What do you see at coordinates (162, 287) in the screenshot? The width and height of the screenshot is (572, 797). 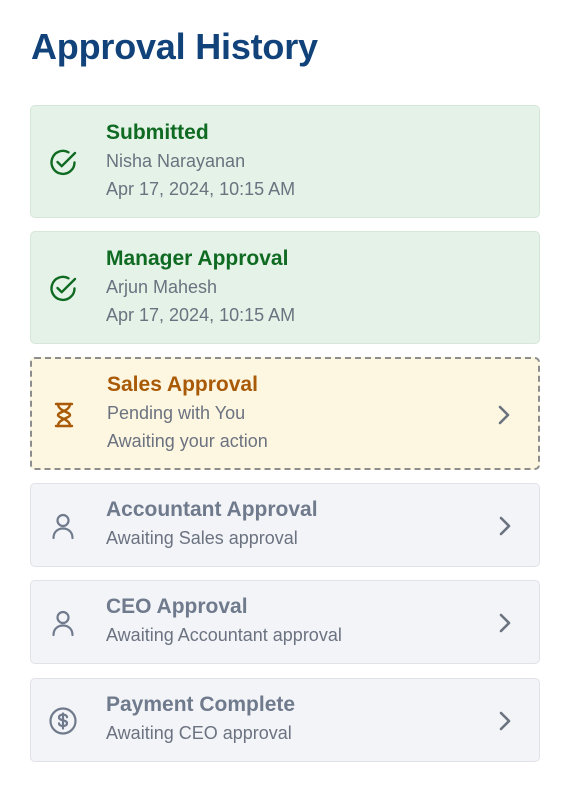 I see `step-assignee: Arjun Mahesh` at bounding box center [162, 287].